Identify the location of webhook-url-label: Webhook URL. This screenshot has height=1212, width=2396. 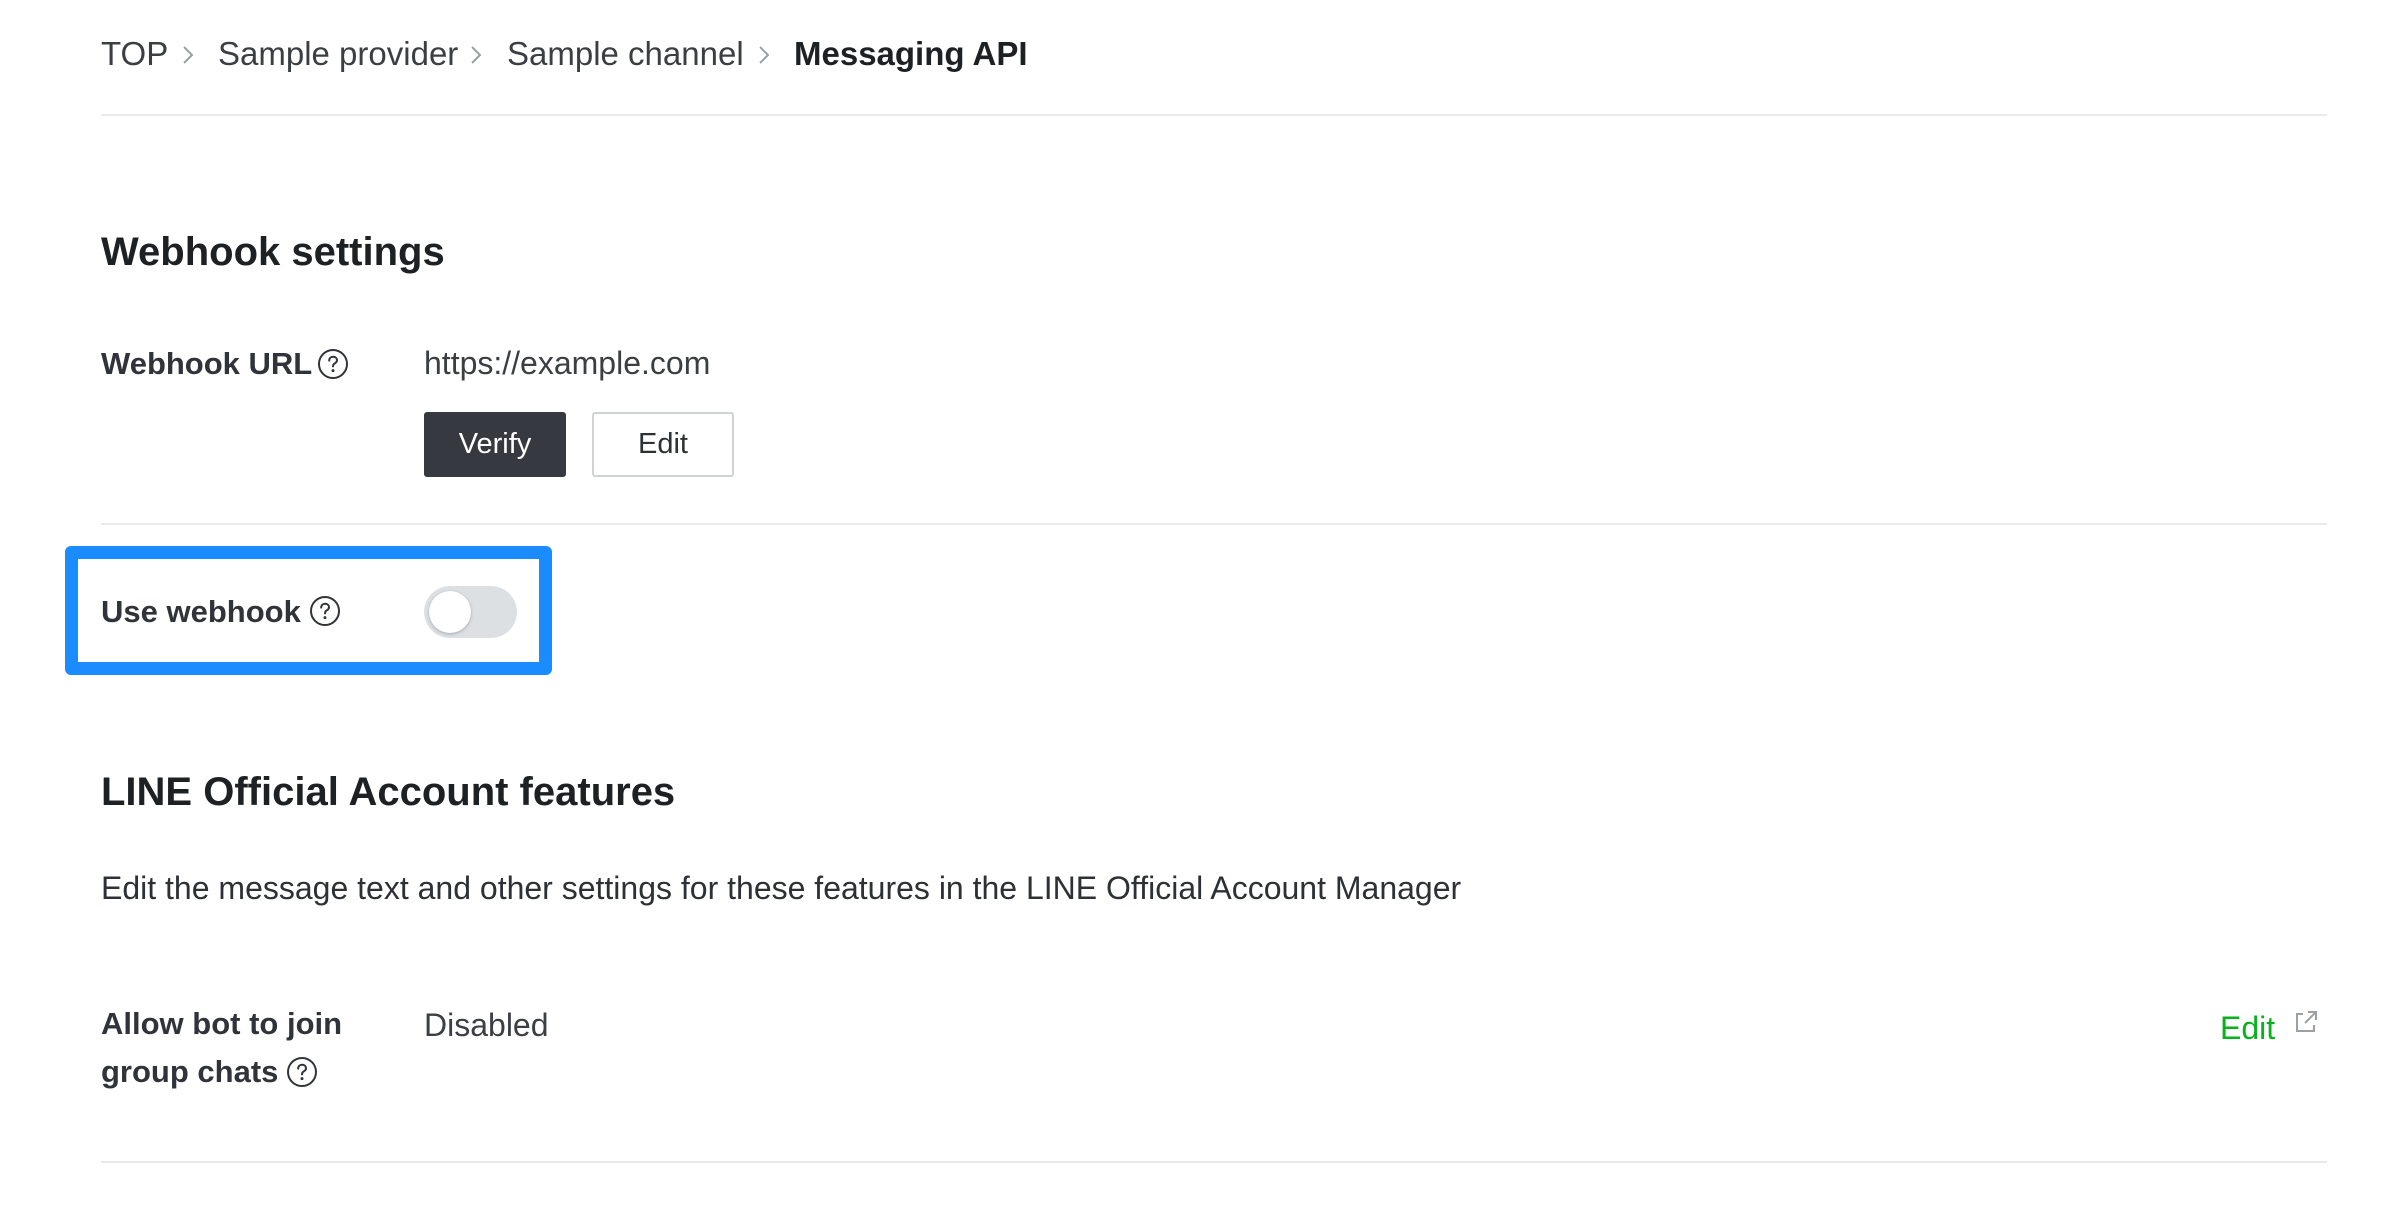
(207, 363).